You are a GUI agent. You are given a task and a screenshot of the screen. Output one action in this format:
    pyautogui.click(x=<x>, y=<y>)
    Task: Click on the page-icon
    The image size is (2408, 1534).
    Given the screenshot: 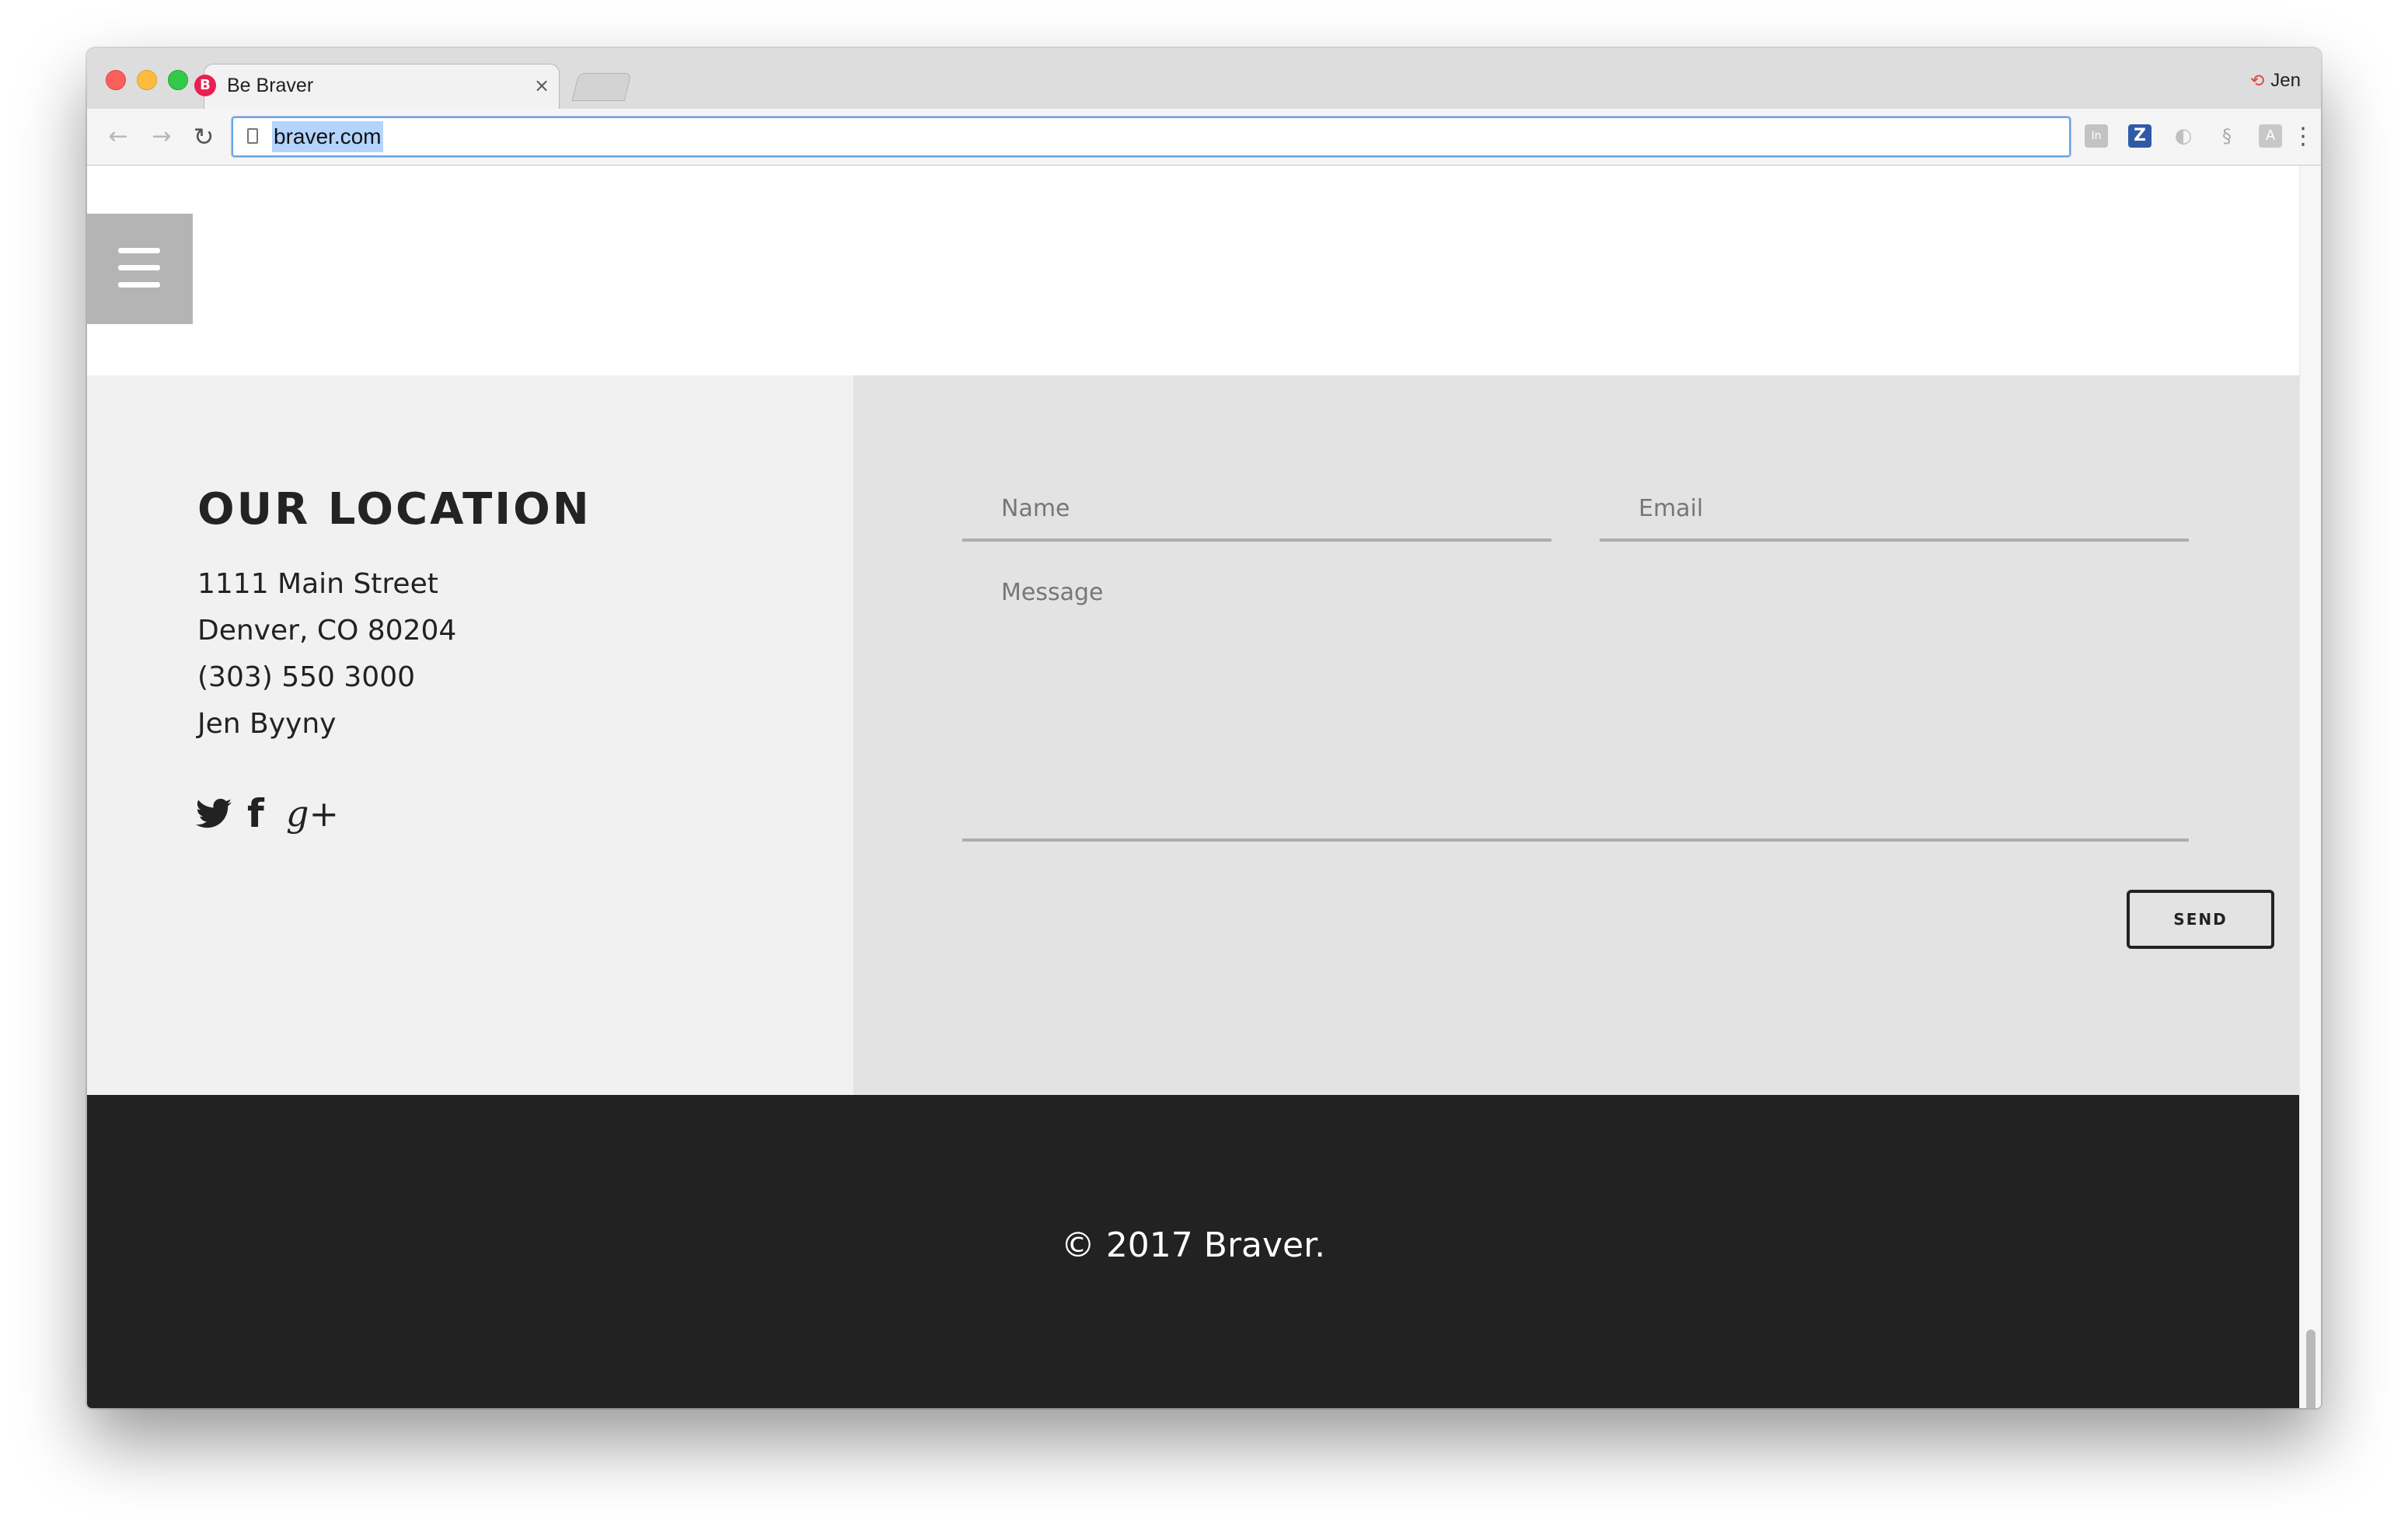 What is the action you would take?
    pyautogui.click(x=252, y=136)
    